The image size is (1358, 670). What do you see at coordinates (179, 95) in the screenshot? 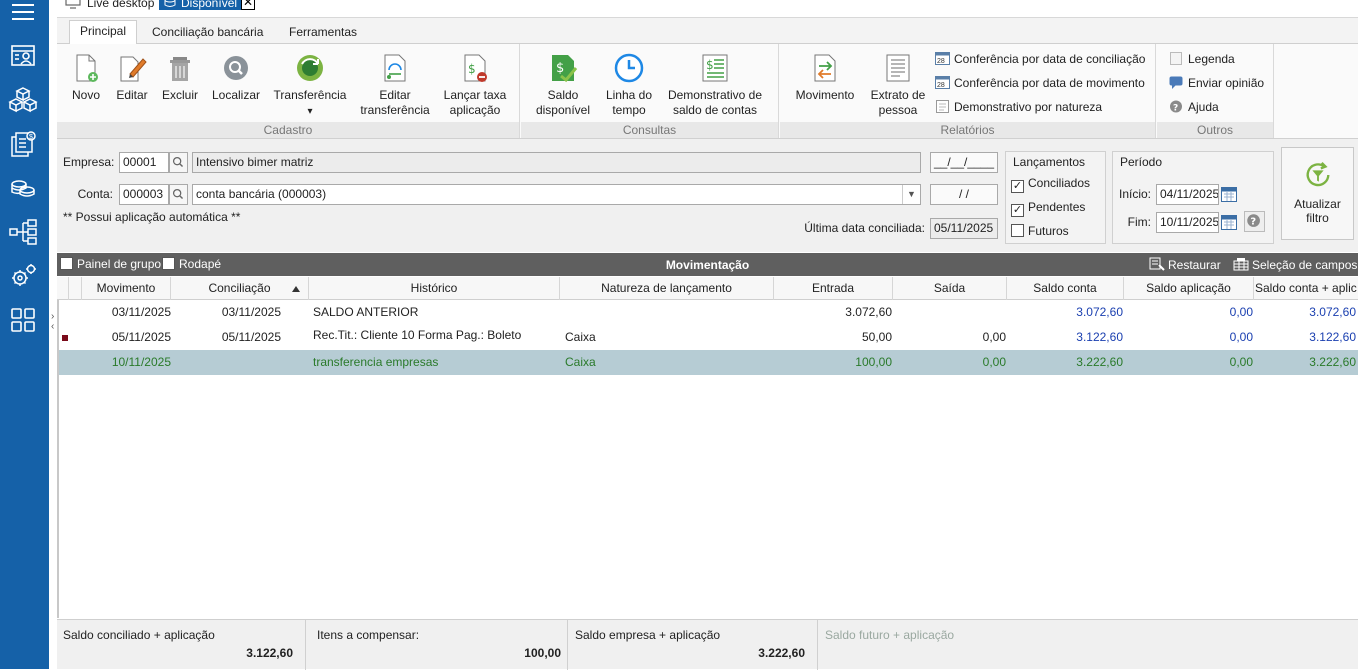
I see `delete-label: Excluir` at bounding box center [179, 95].